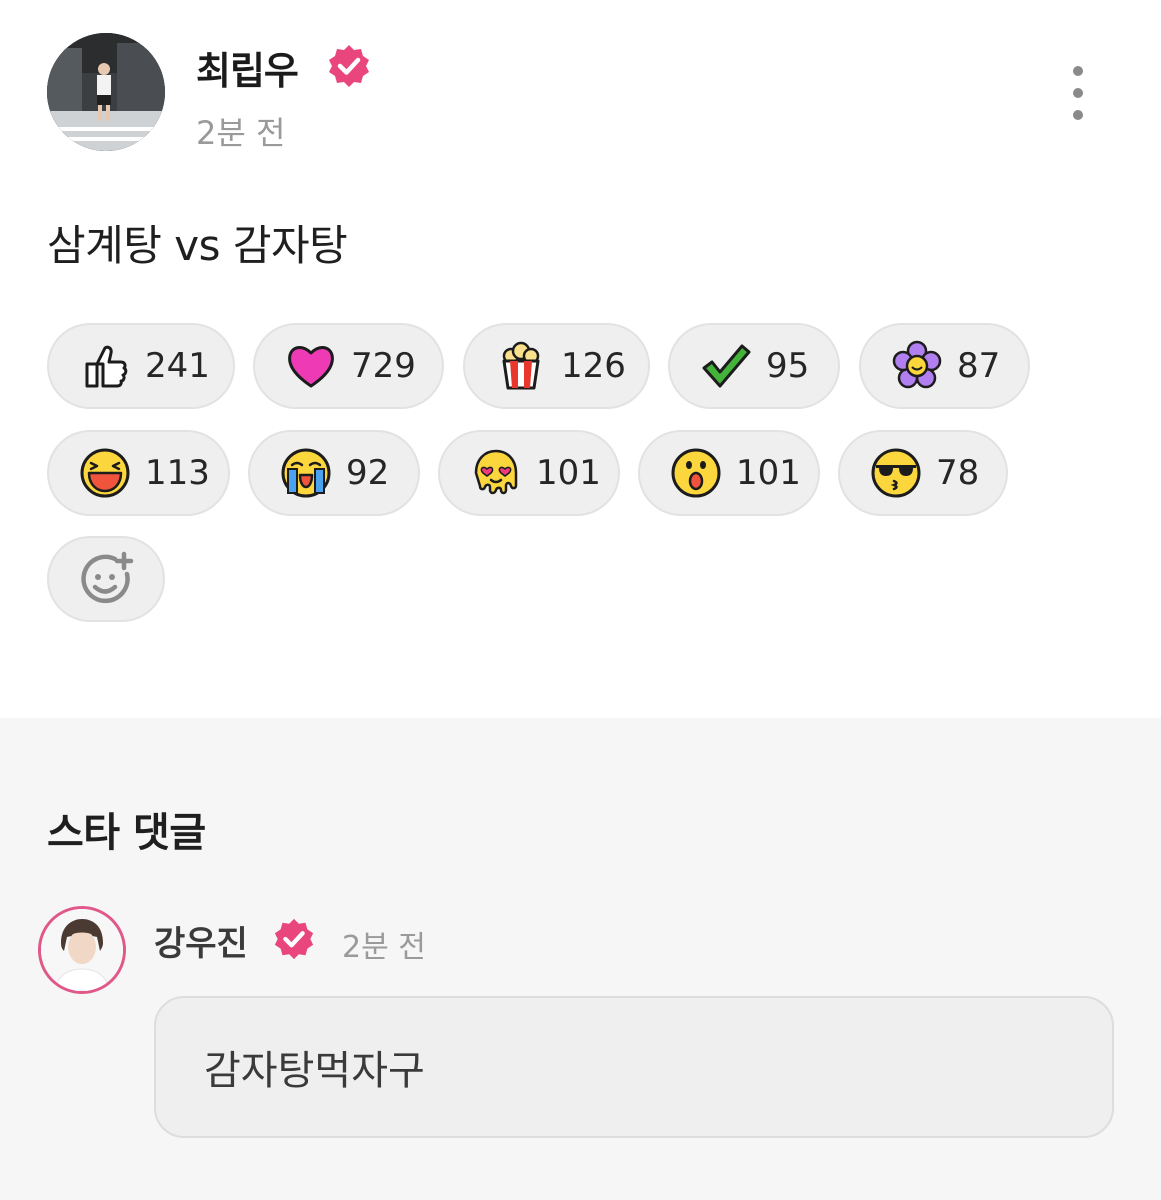 The height and width of the screenshot is (1200, 1161). I want to click on section-title: 스타 댓글, so click(126, 833).